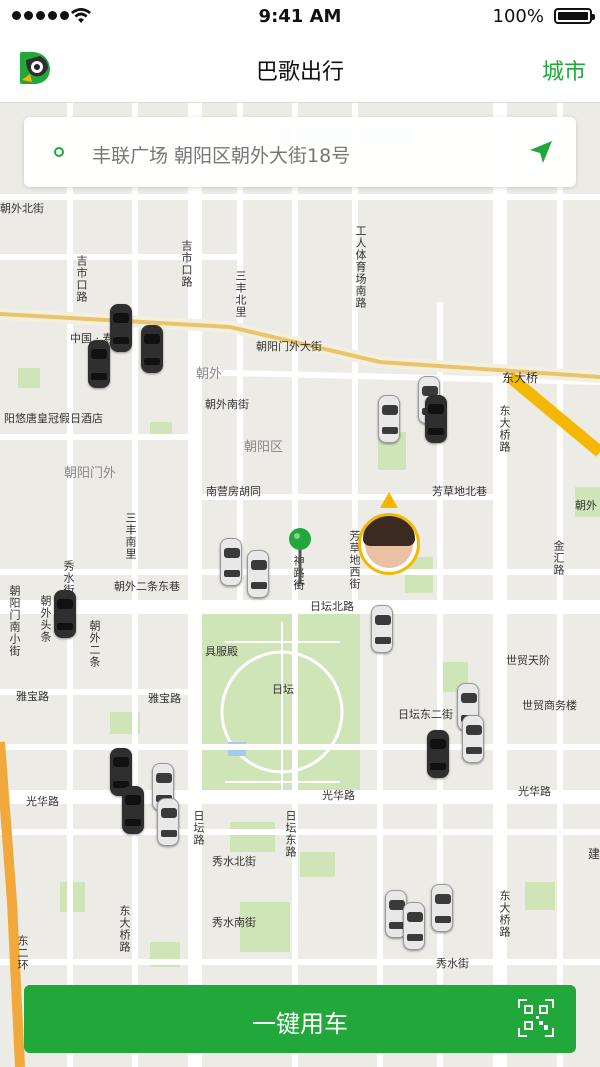 The height and width of the screenshot is (1067, 600). What do you see at coordinates (234, 922) in the screenshot?
I see `road-label: 秀水南街` at bounding box center [234, 922].